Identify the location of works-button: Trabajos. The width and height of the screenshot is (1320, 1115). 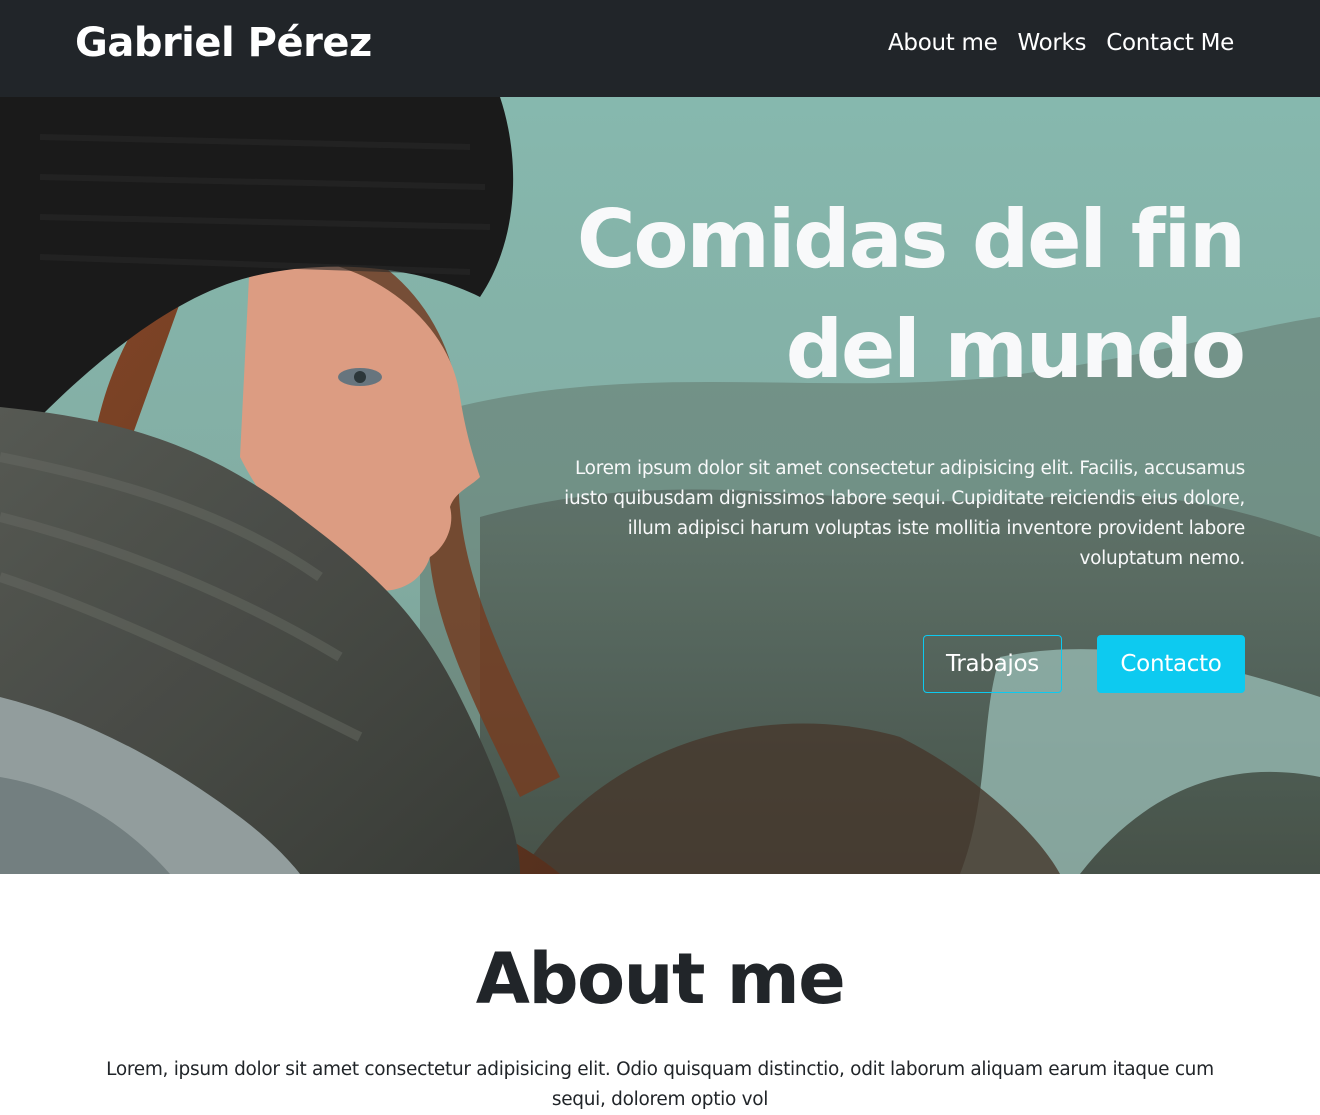
(992, 664).